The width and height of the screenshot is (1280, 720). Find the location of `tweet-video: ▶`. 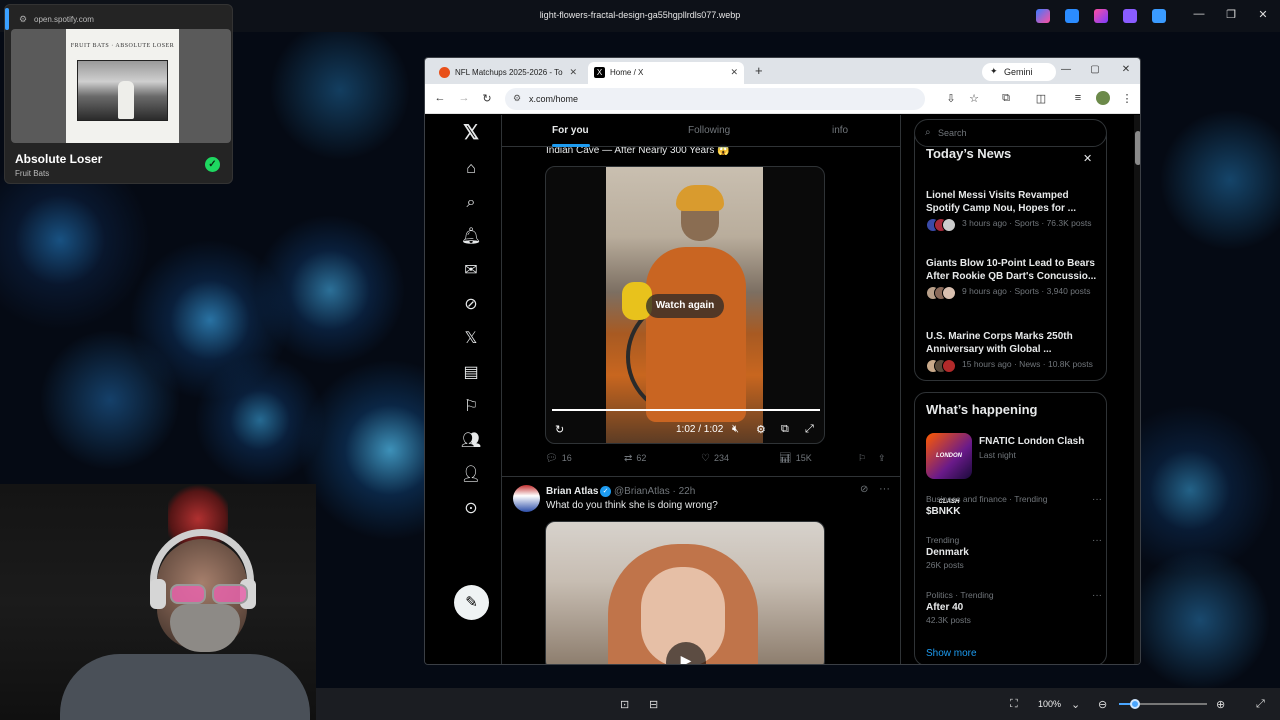

tweet-video: ▶ is located at coordinates (685, 592).